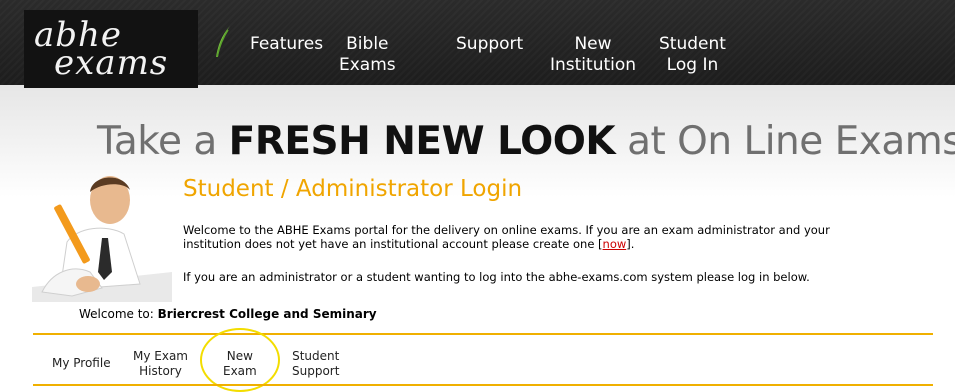 This screenshot has height=392, width=955. I want to click on nav-student-login: Student Log In, so click(692, 55).